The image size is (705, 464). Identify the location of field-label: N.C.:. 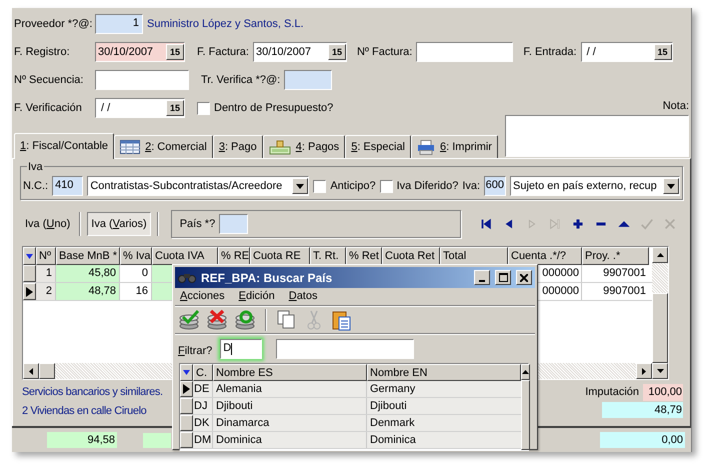
(35, 186).